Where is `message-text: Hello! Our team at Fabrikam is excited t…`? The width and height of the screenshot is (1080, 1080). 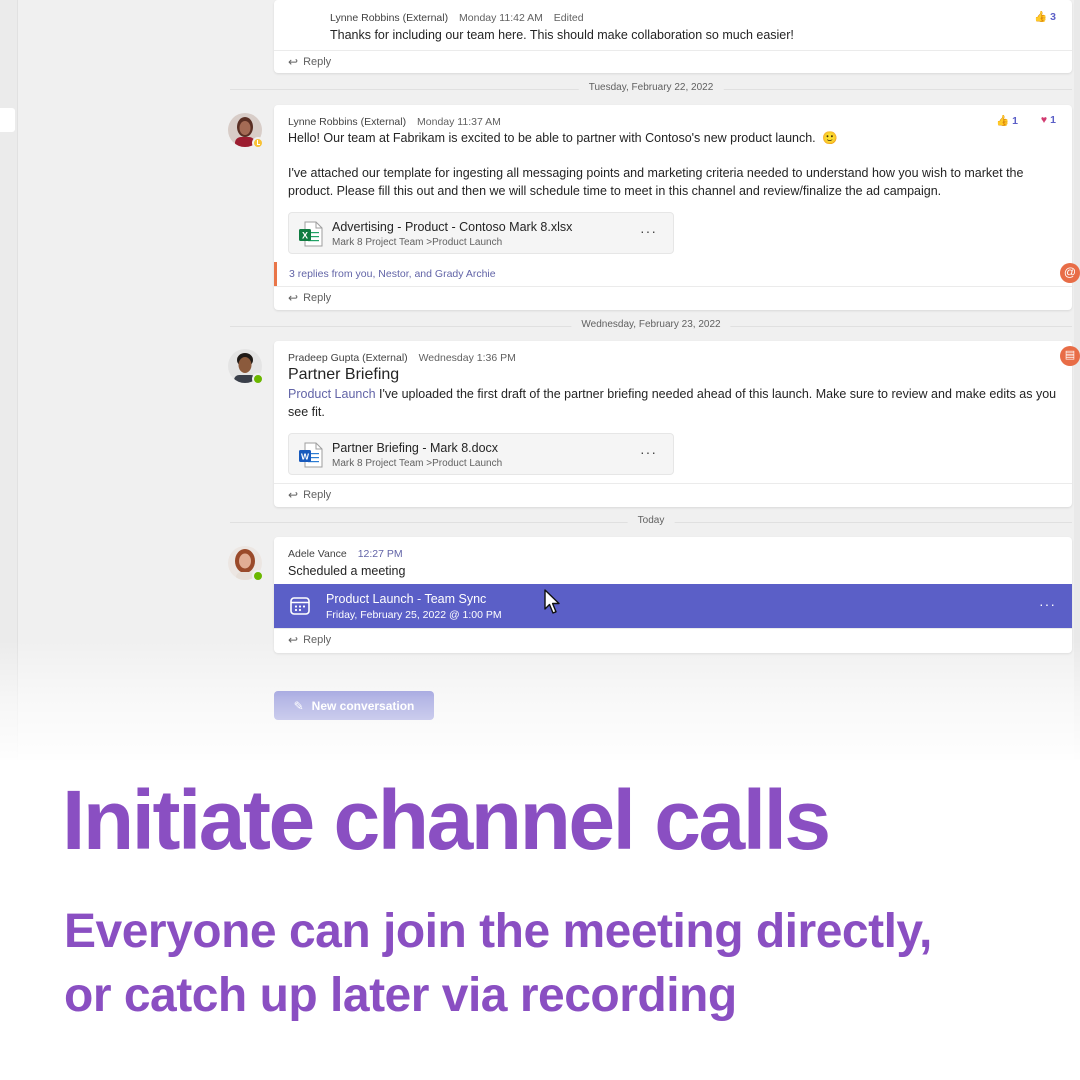
message-text: Hello! Our team at Fabrikam is excited t… is located at coordinates (552, 138).